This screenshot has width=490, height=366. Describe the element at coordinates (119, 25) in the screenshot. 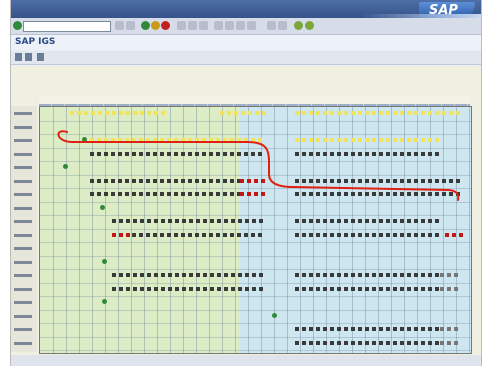

I see `save-icon` at that location.